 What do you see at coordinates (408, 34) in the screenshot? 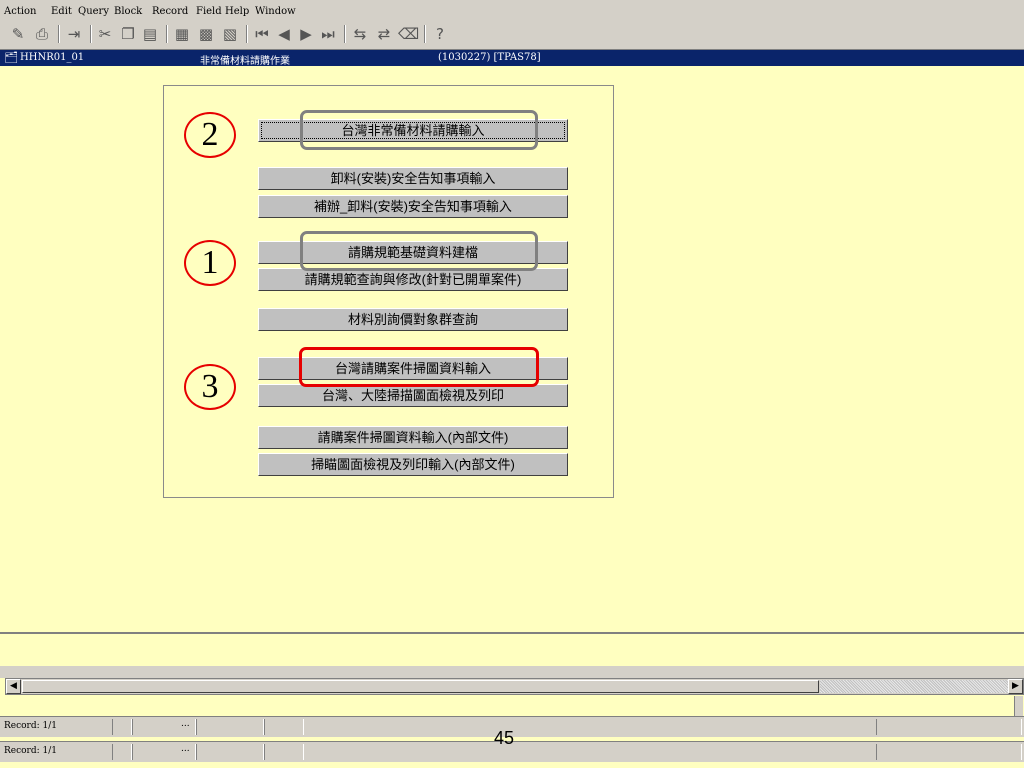
I see `clear-record-icon: ⌫` at bounding box center [408, 34].